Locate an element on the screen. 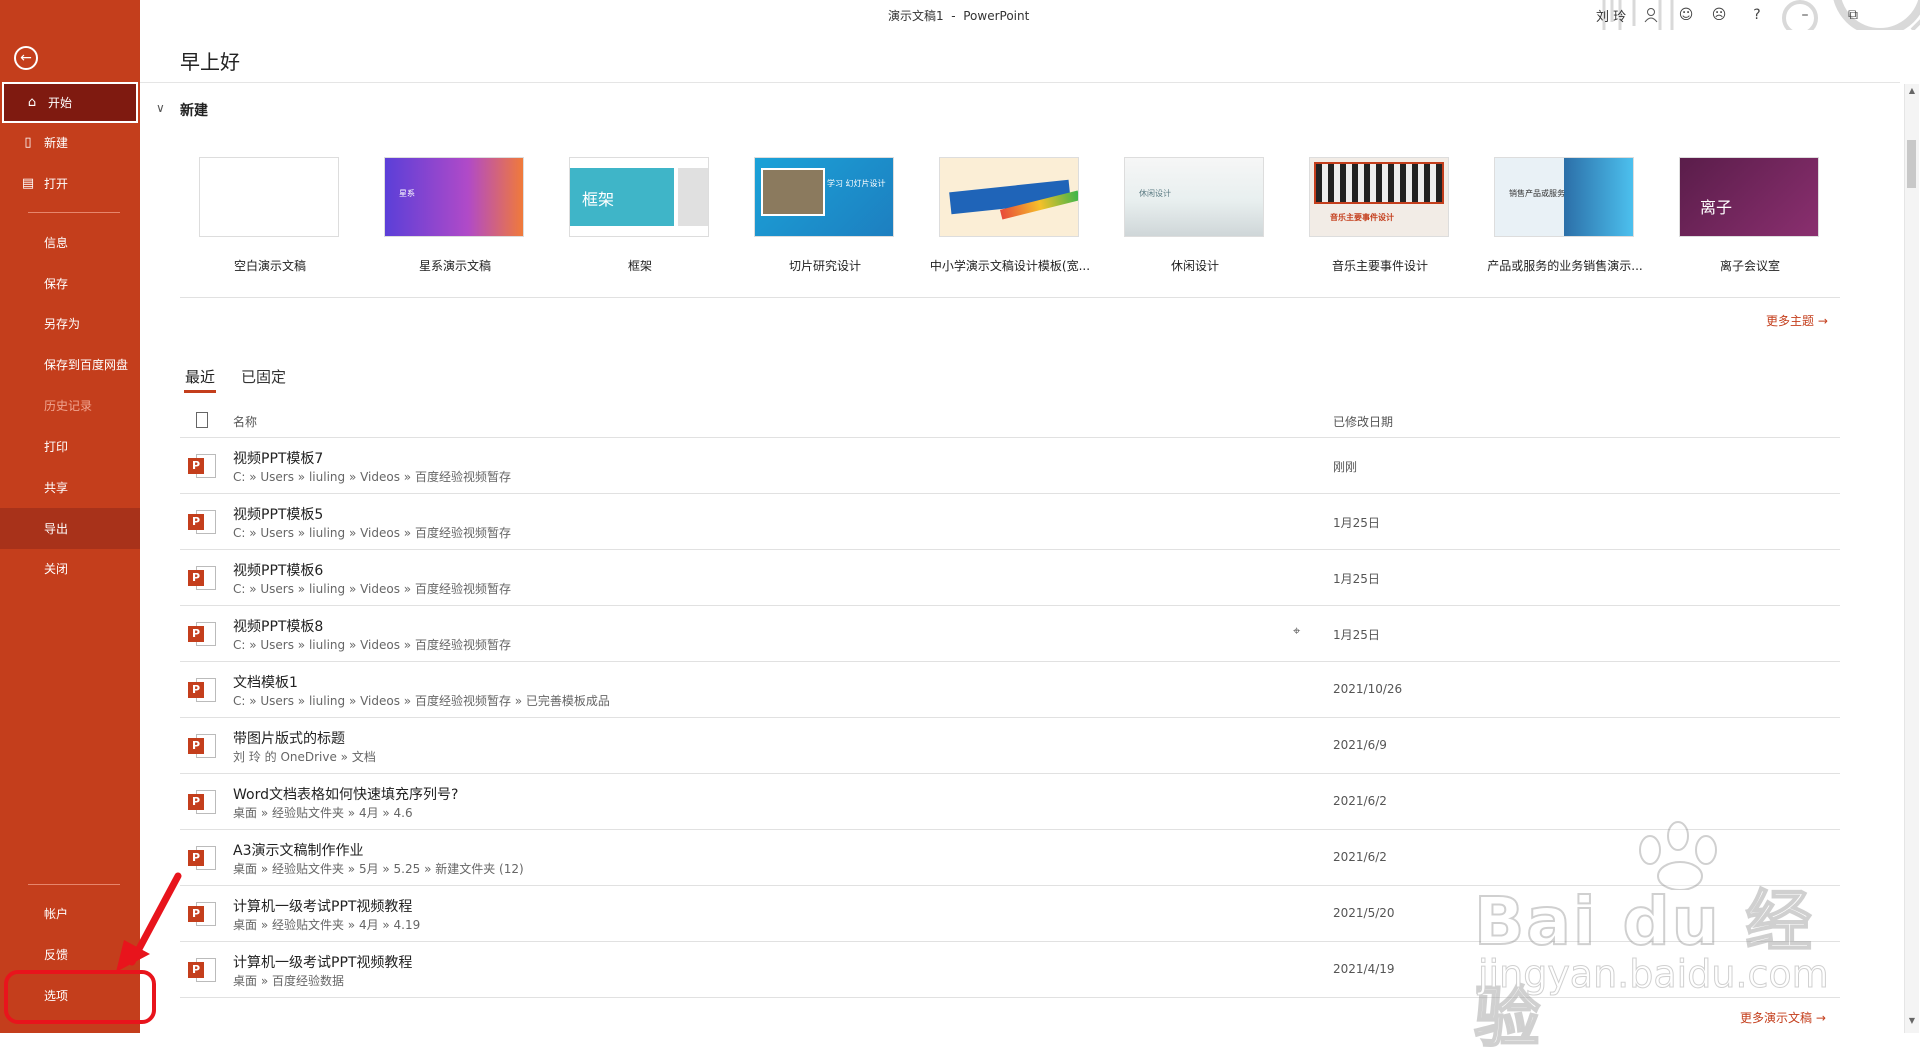 Image resolution: width=1920 pixels, height=1060 pixels. user-name: 刘 玲 is located at coordinates (1611, 15).